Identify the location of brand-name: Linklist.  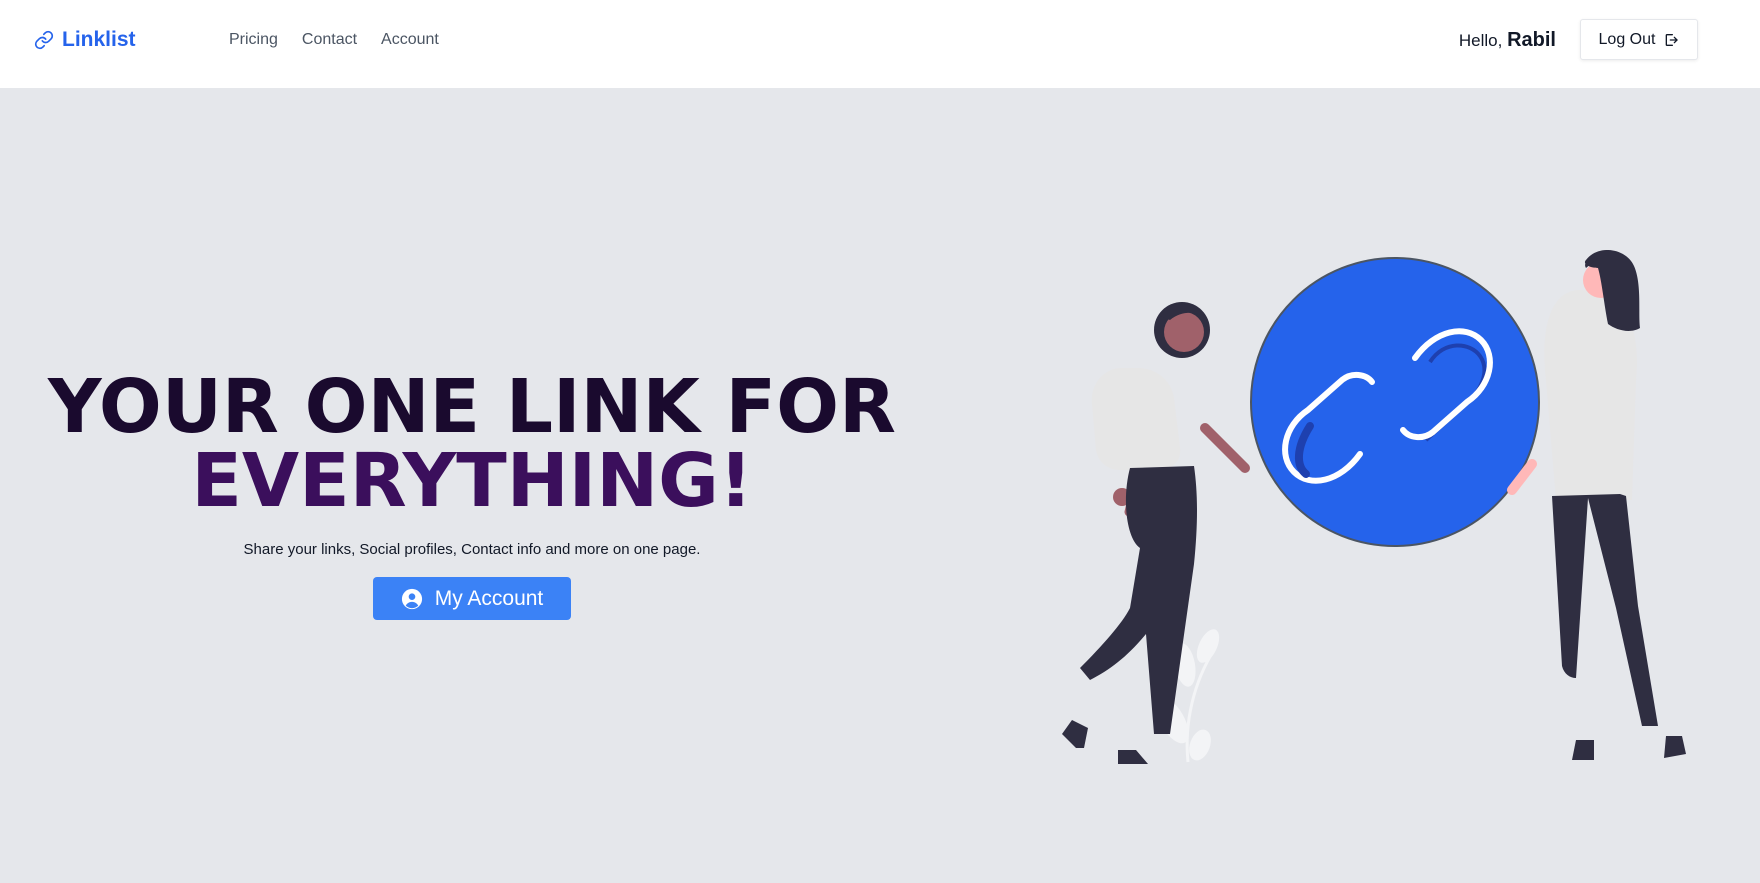
(99, 39).